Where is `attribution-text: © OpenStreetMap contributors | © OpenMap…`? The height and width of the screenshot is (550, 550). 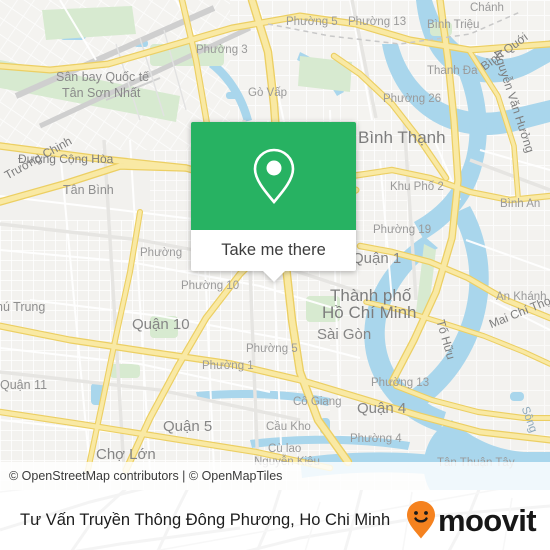
attribution-text: © OpenStreetMap contributors | © OpenMap… is located at coordinates (145, 476).